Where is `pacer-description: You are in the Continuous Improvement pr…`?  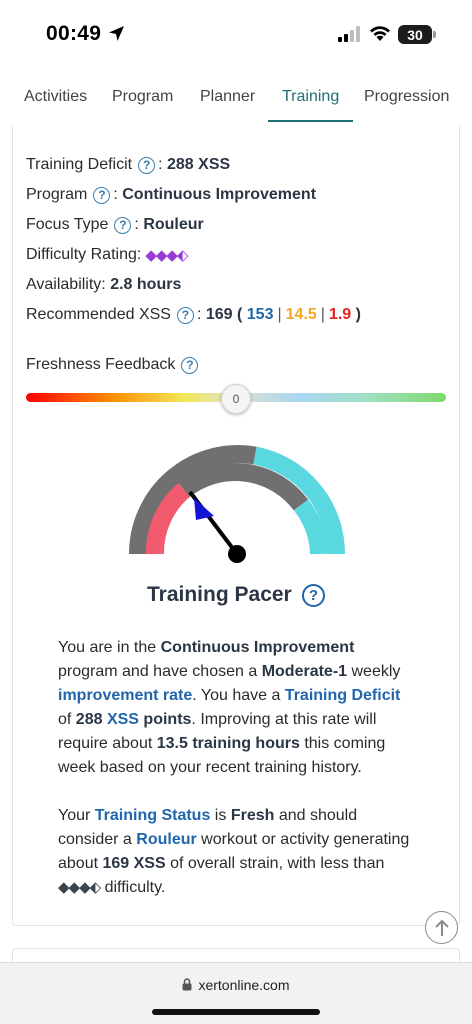
pacer-description: You are in the Continuous Improvement pr… is located at coordinates (229, 707).